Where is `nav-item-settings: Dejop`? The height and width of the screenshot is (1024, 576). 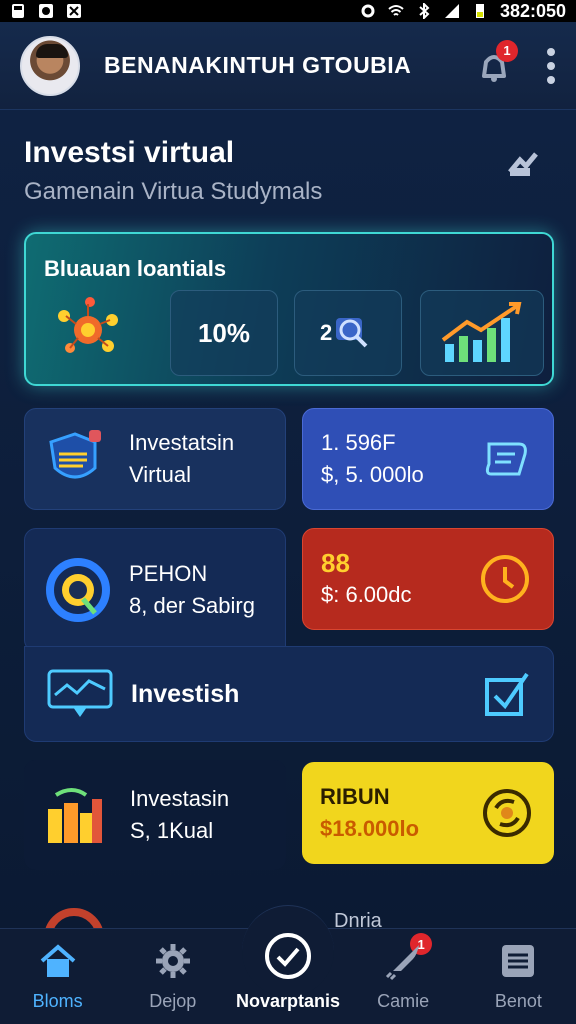 nav-item-settings: Dejop is located at coordinates (173, 976).